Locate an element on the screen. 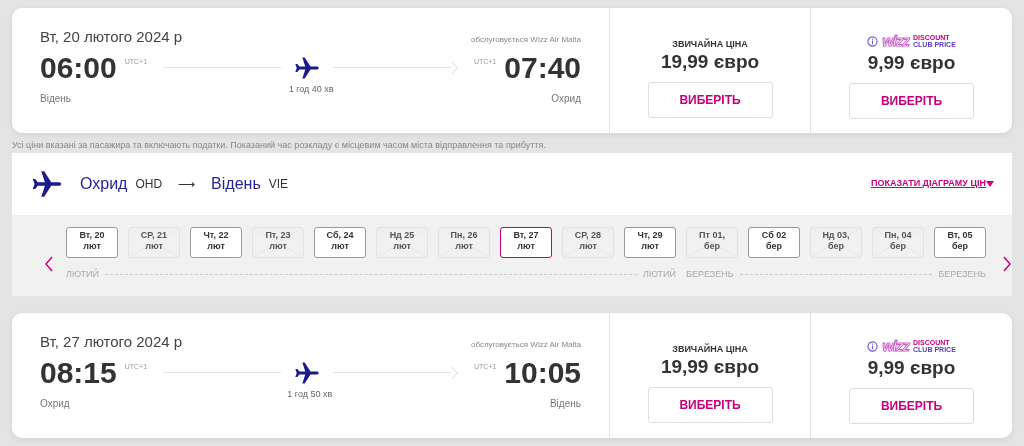 This screenshot has width=1024, height=446. info-text: Усі ціни вказані за пасажира та включають податки. Показаний час розкладу є місцевим часом міста відправлення та прибуття. is located at coordinates (279, 145).